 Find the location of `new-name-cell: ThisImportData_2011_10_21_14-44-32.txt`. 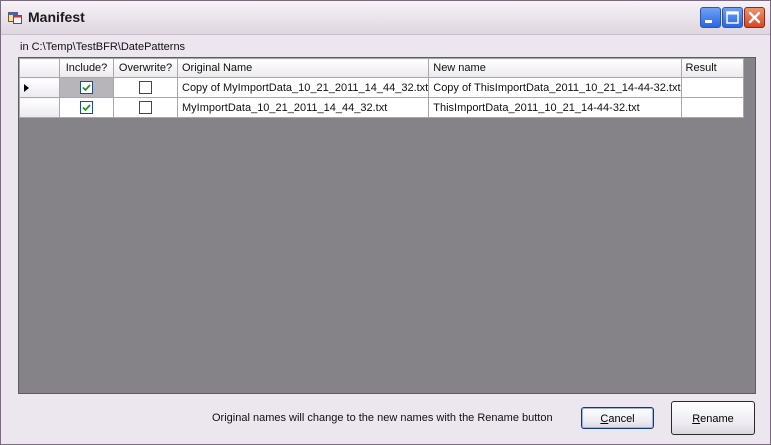

new-name-cell: ThisImportData_2011_10_21_14-44-32.txt is located at coordinates (555, 107).